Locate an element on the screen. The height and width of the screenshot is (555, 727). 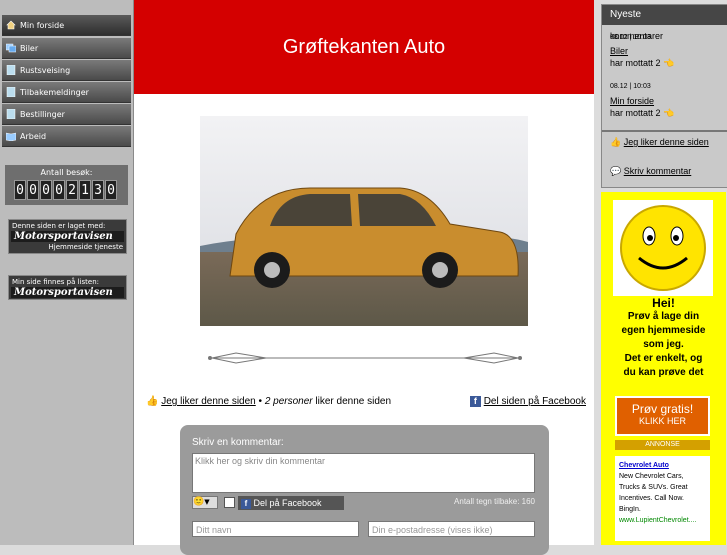
comment-page-link: Min forside is located at coordinates (632, 101).